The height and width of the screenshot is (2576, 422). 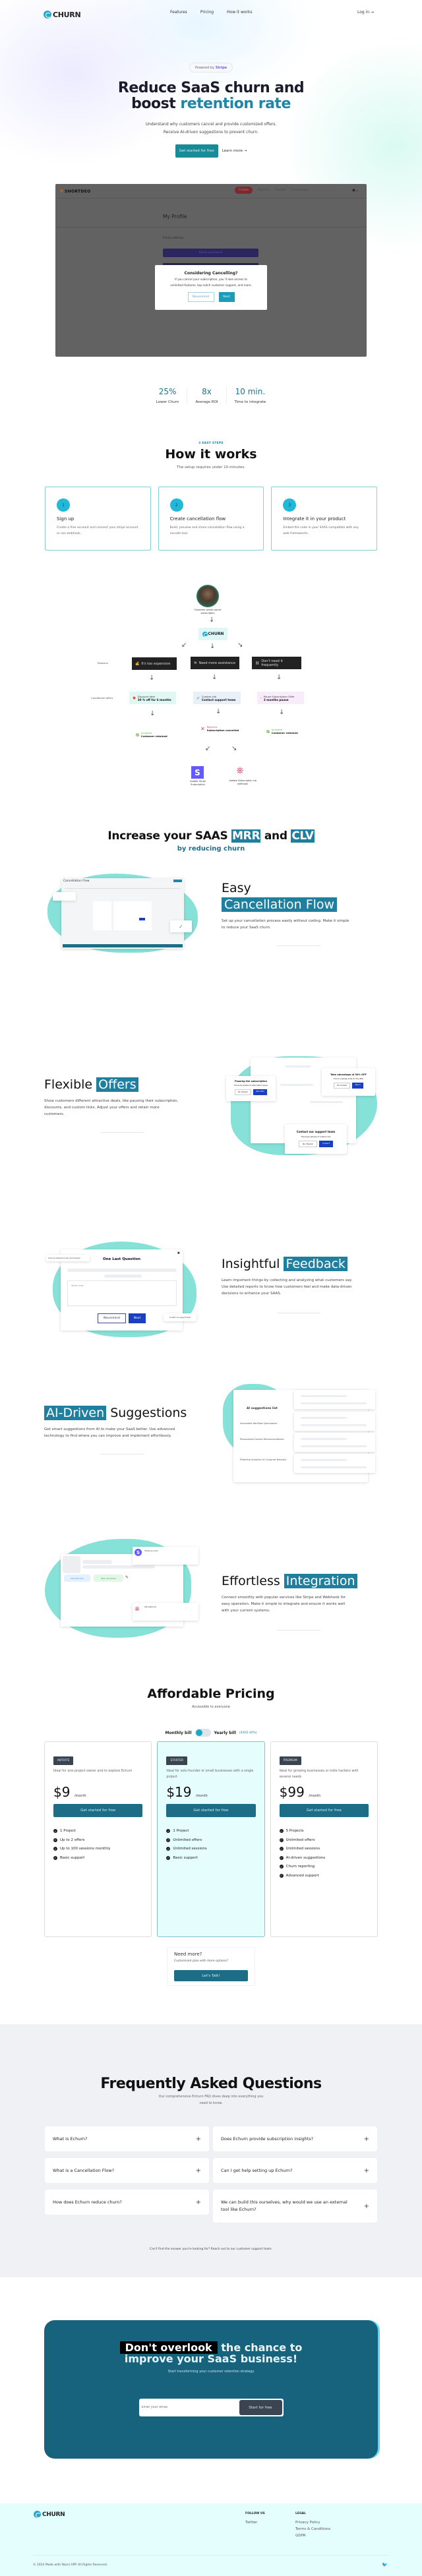 What do you see at coordinates (210, 253) in the screenshot?
I see `demo-reset-password-button: Reset password` at bounding box center [210, 253].